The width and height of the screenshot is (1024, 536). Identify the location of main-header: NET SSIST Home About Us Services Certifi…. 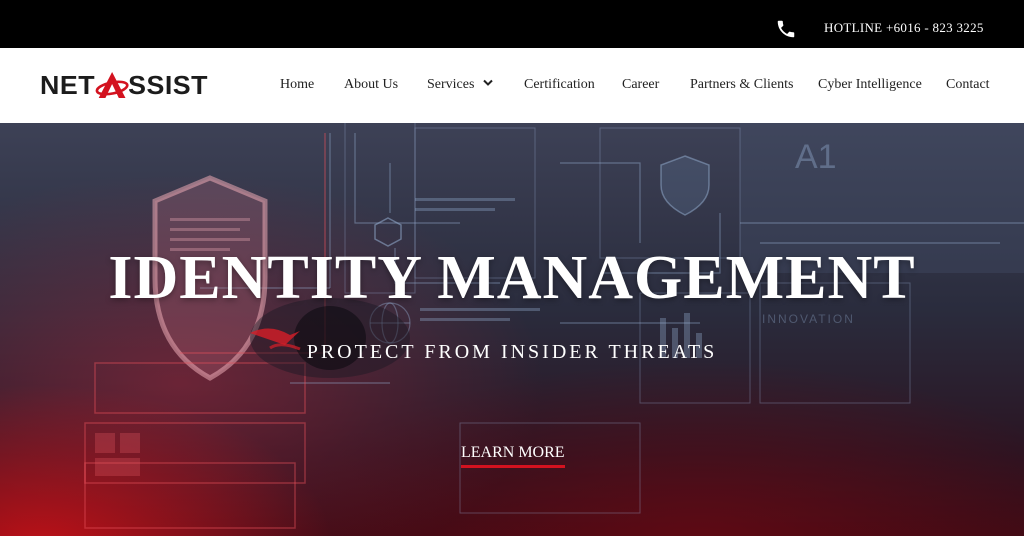
(512, 85).